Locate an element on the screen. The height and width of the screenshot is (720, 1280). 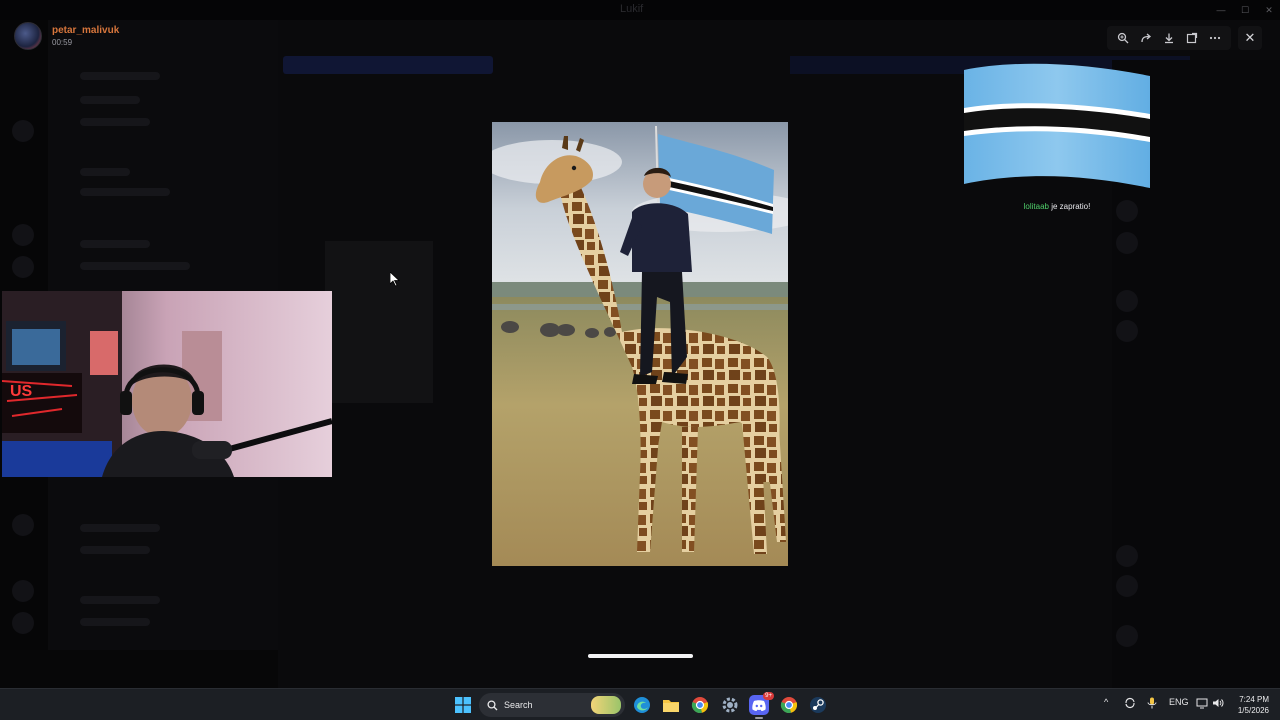
edge-icon is located at coordinates (642, 705).